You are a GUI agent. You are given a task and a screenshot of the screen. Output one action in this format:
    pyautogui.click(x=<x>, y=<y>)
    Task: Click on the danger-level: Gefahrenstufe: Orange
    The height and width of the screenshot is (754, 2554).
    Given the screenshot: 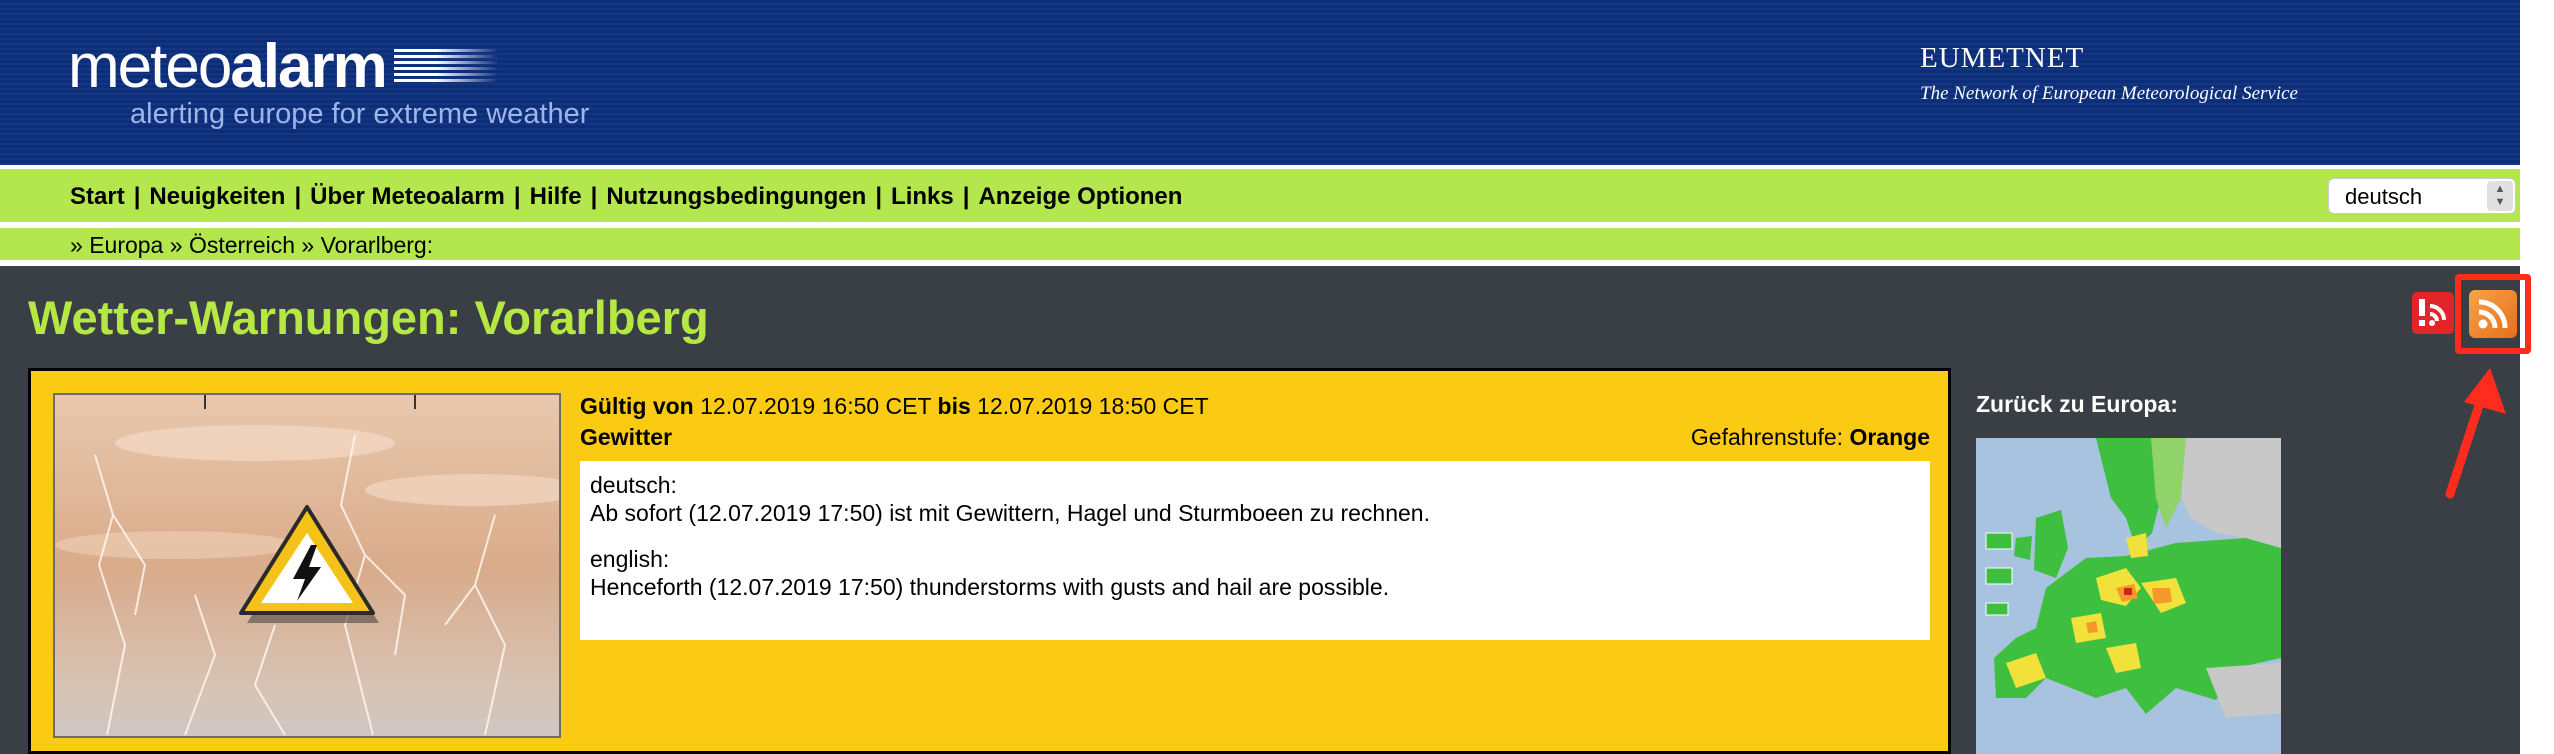 What is the action you would take?
    pyautogui.click(x=1810, y=437)
    